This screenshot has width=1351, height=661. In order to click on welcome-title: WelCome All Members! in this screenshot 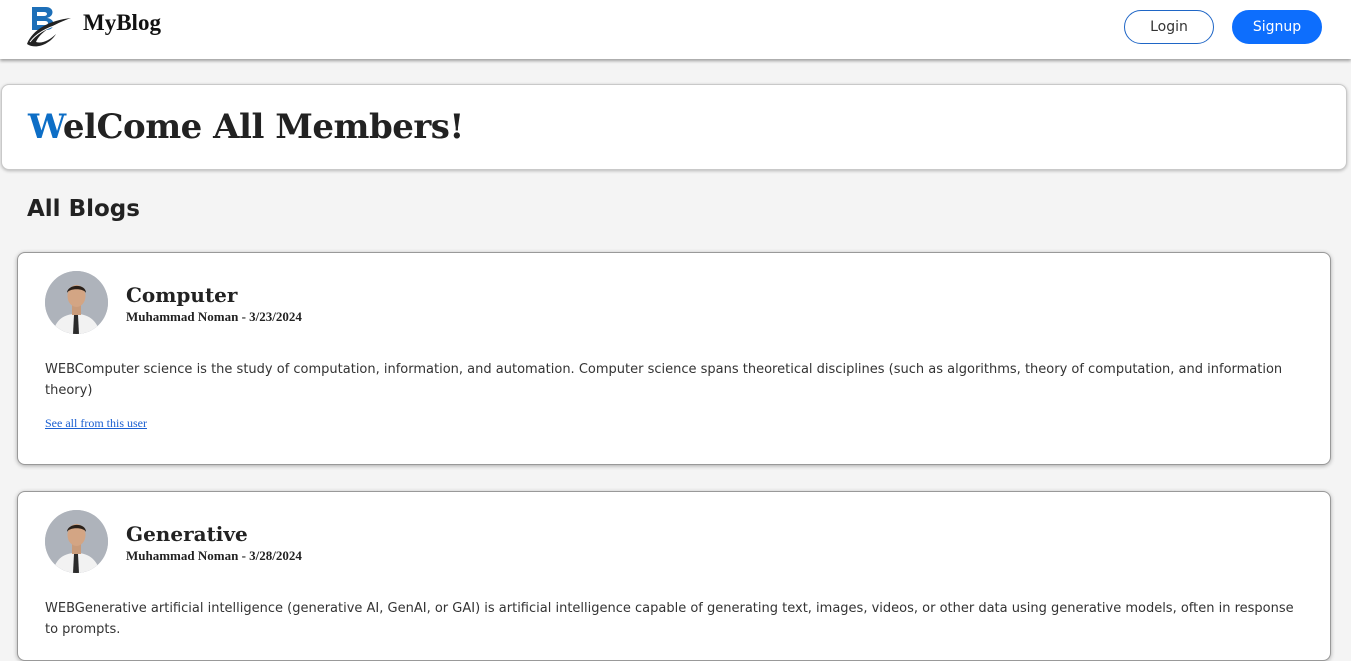, I will do `click(246, 127)`.